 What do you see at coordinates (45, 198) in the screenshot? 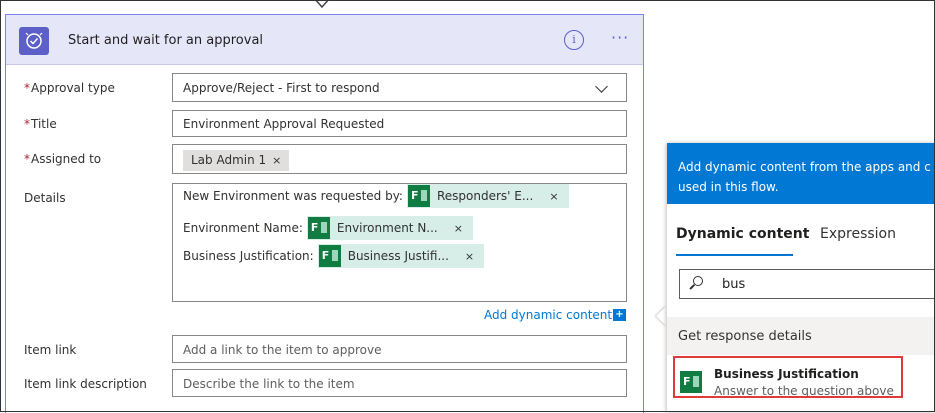
I see `details-label: Details` at bounding box center [45, 198].